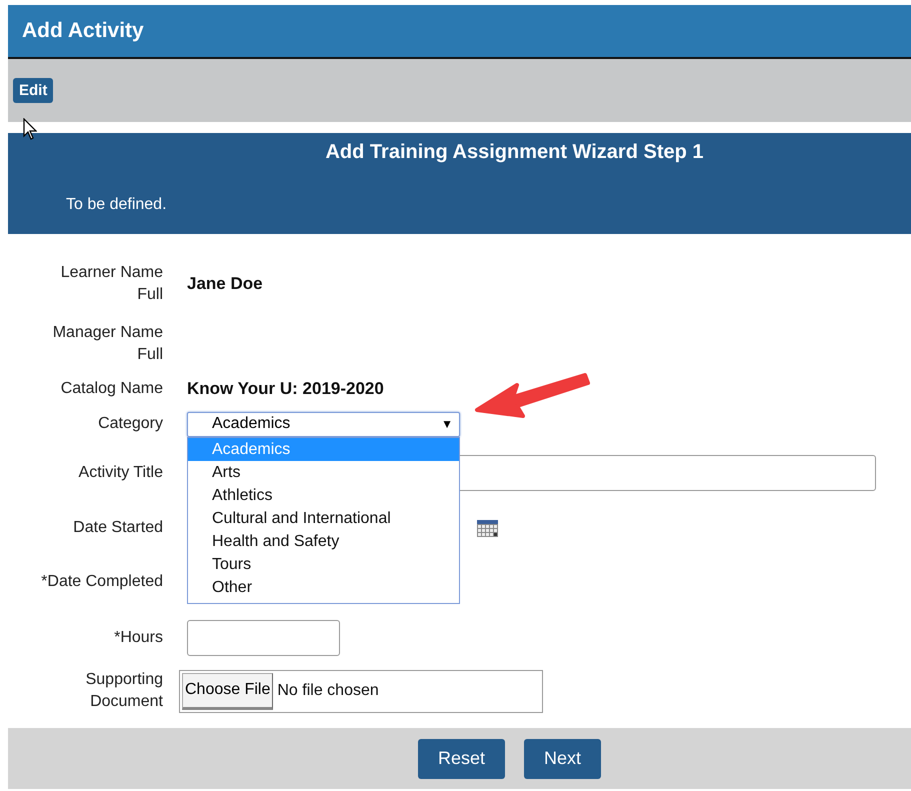  I want to click on field-label: Activity Title, so click(120, 473).